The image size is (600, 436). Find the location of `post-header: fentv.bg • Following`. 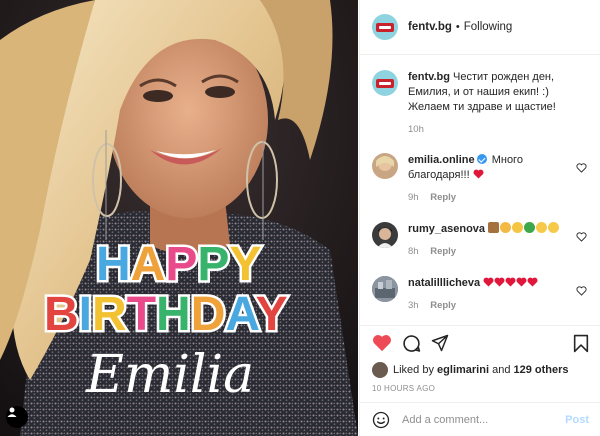

post-header: fentv.bg • Following is located at coordinates (480, 27).